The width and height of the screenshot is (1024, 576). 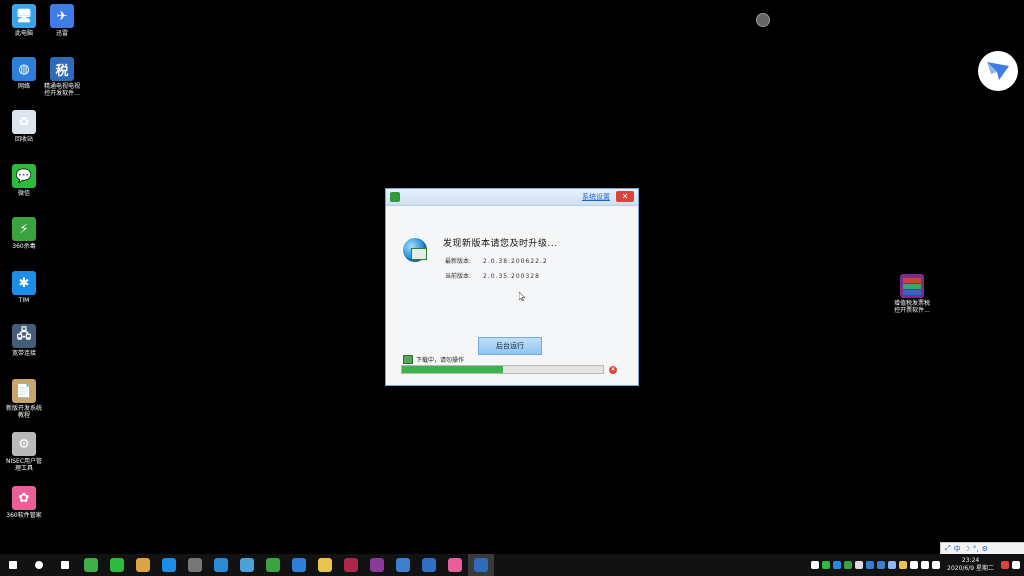 I want to click on desktop-icon-label: 微信, so click(x=23, y=193).